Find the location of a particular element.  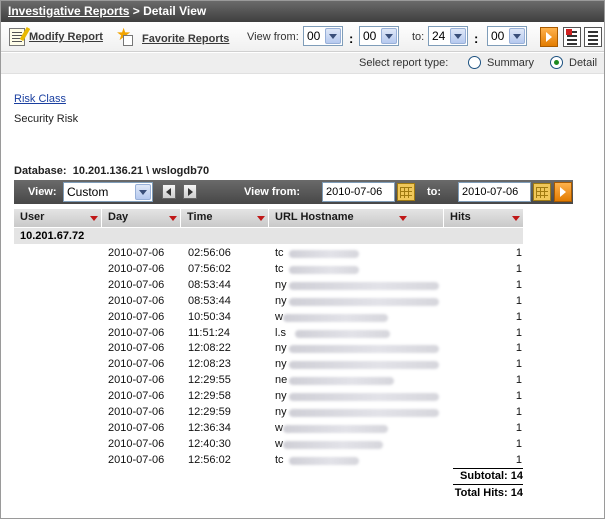

favorite-reports-link: Favorite Reports is located at coordinates (185, 39).